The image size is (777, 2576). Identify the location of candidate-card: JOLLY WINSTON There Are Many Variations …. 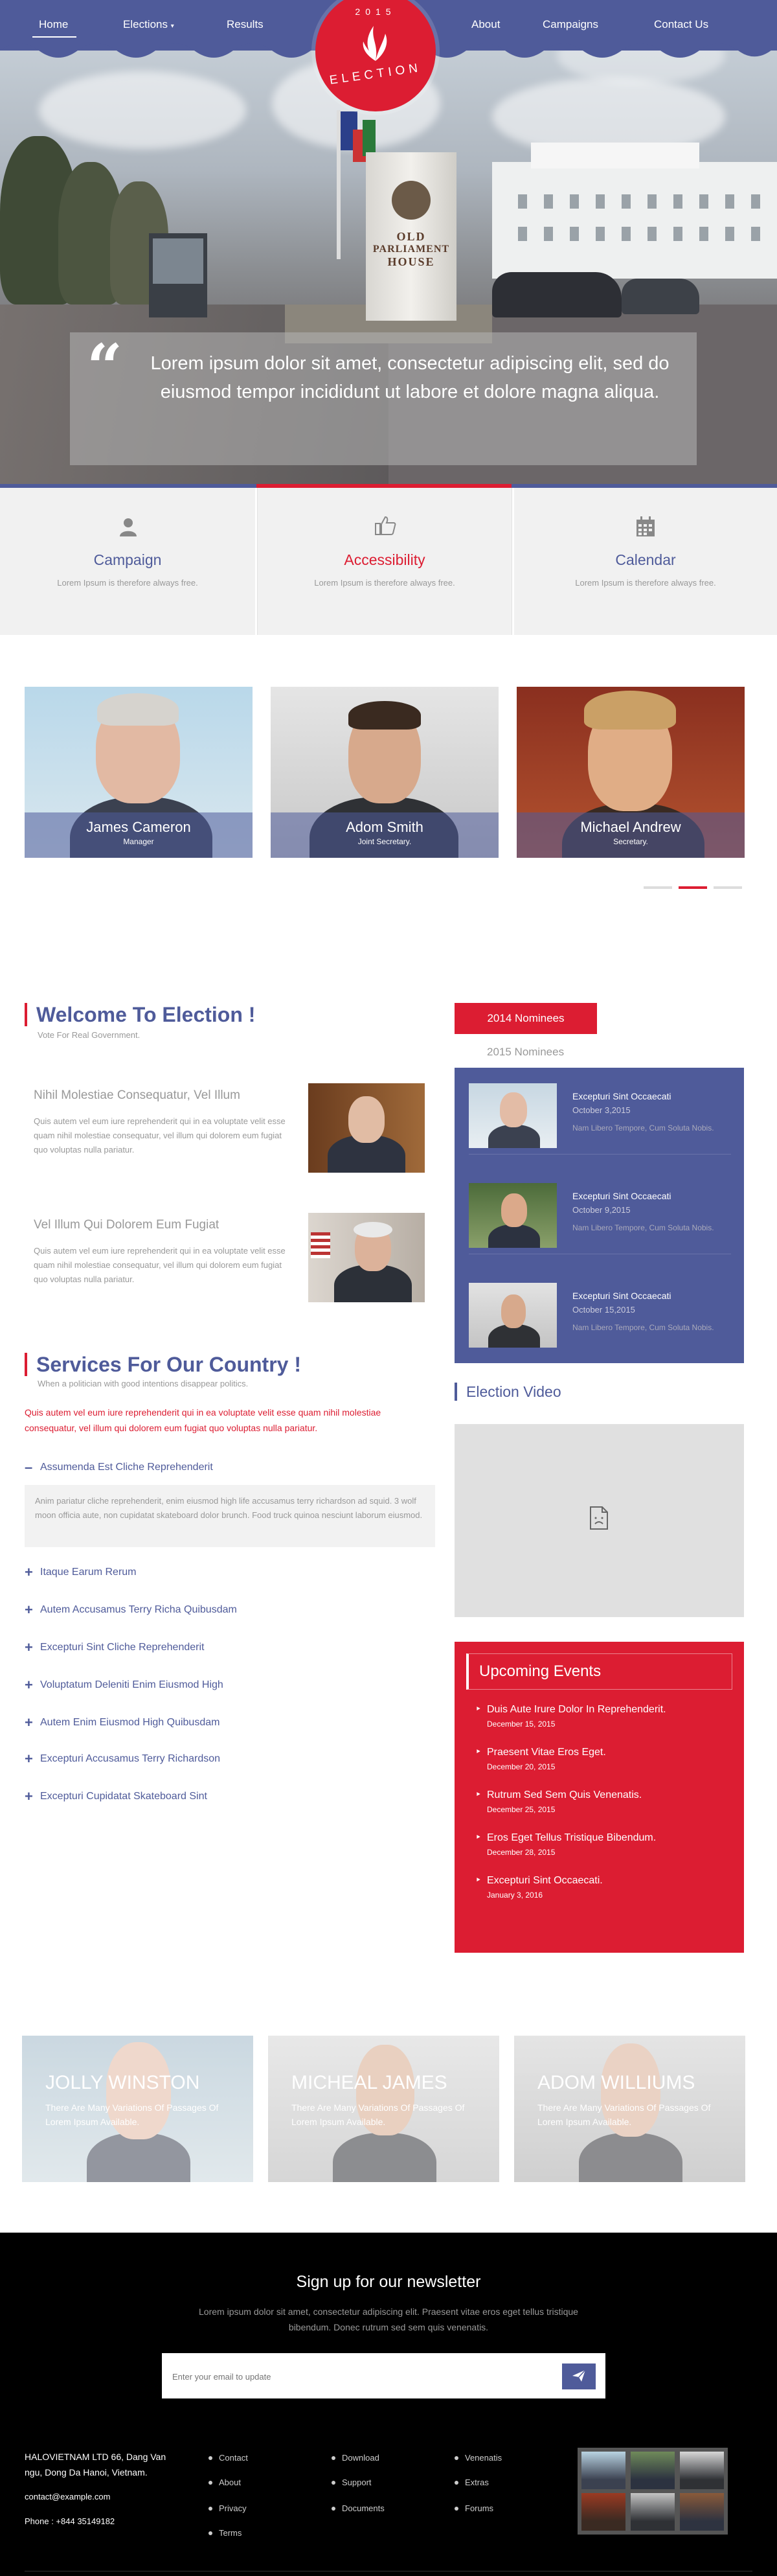
(137, 2109).